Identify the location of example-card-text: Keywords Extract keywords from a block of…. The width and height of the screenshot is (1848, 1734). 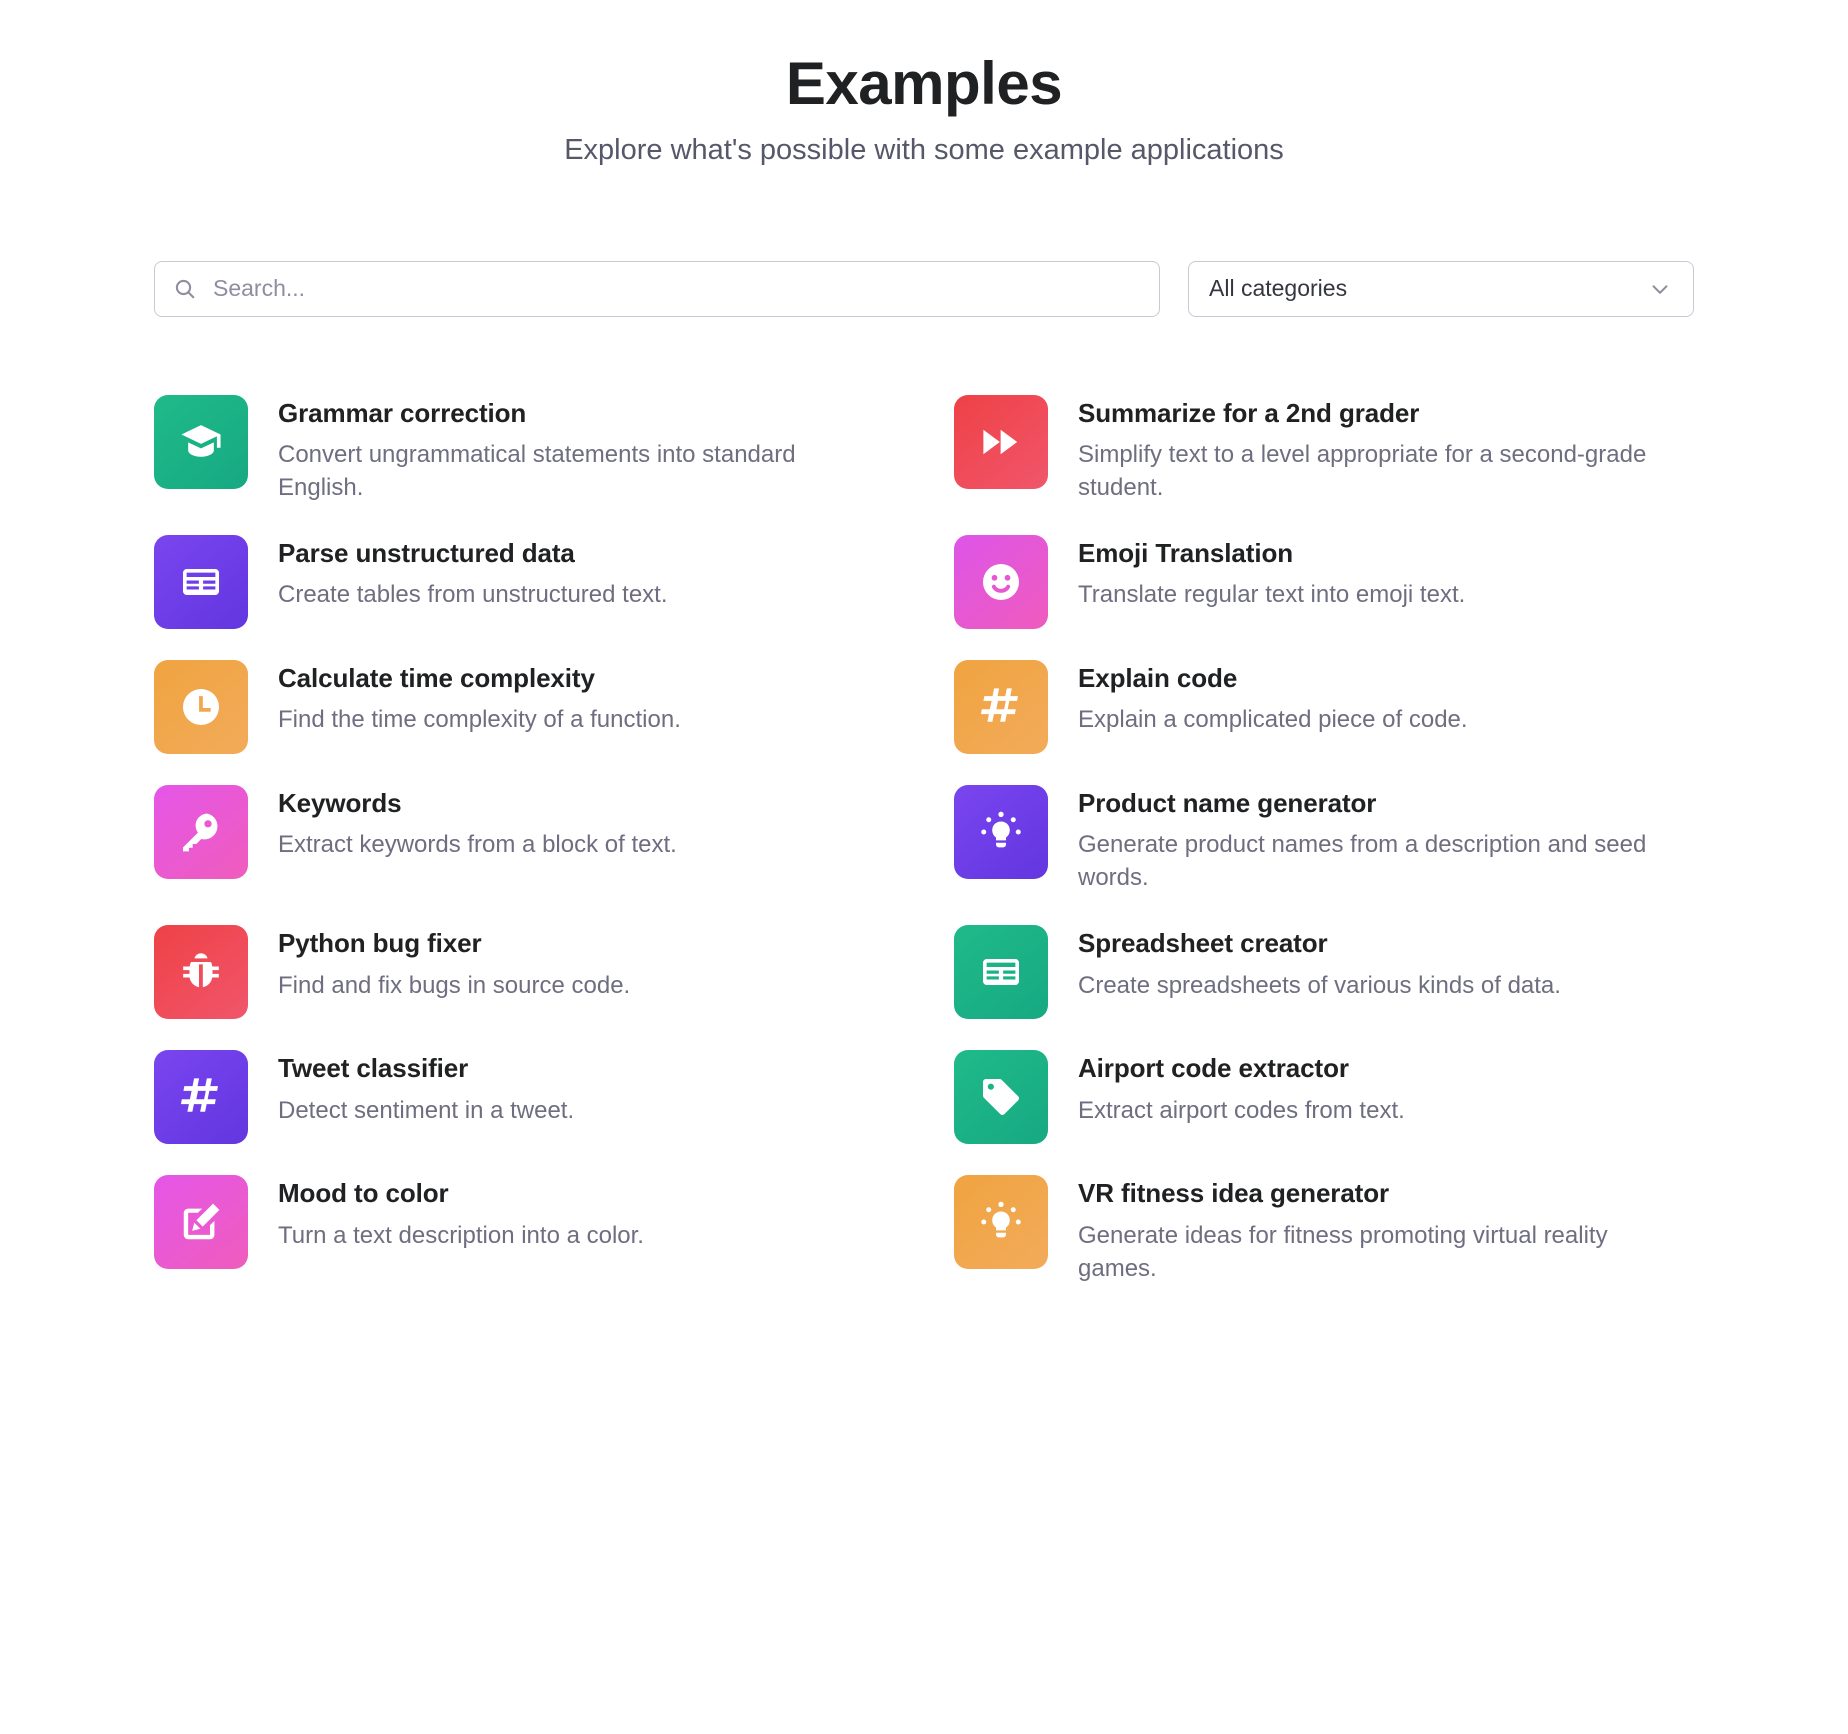
(477, 823).